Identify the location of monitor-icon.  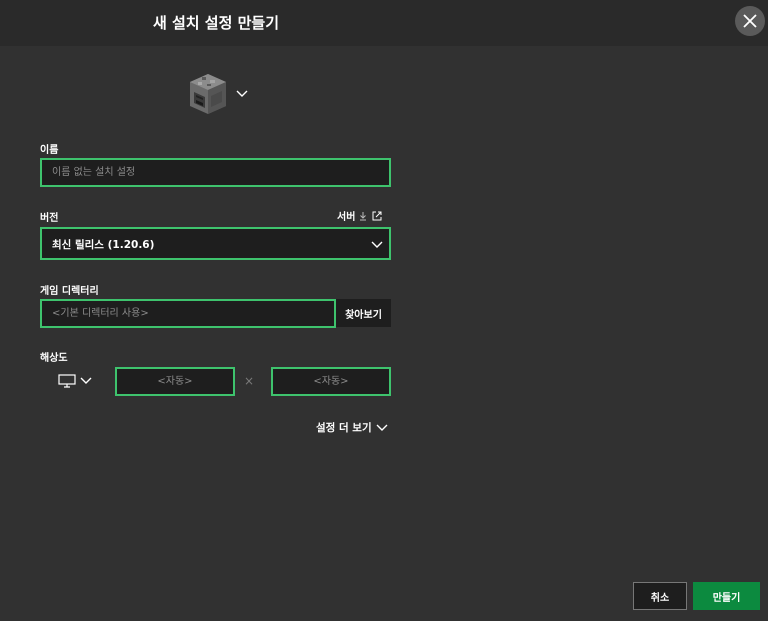
(67, 381).